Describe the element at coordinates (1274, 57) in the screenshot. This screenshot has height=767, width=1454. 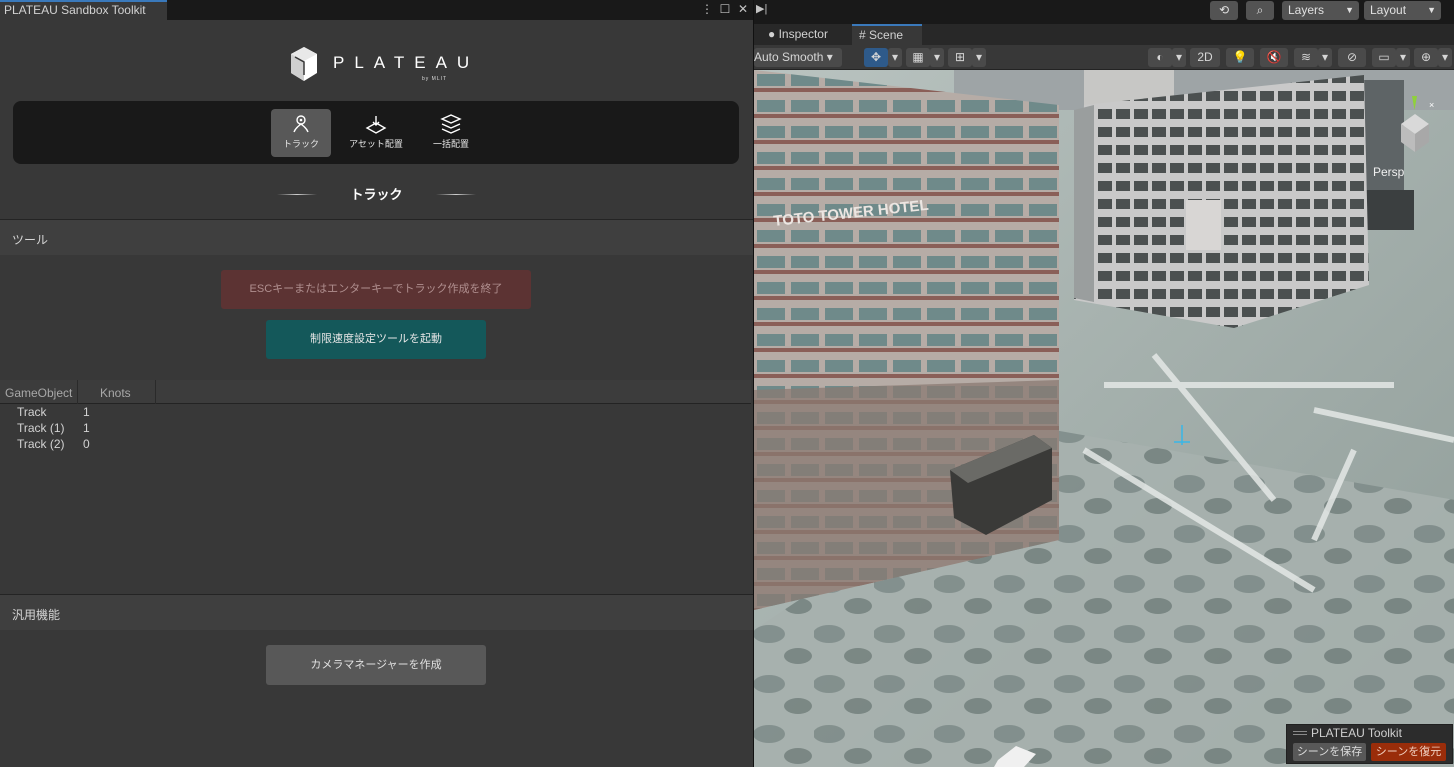
I see `audio-mute-icon: 🔇` at that location.